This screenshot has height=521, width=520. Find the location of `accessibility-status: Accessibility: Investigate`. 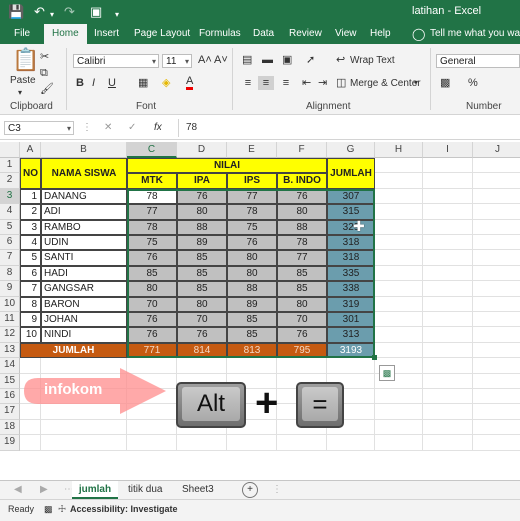

accessibility-status: Accessibility: Investigate is located at coordinates (124, 509).